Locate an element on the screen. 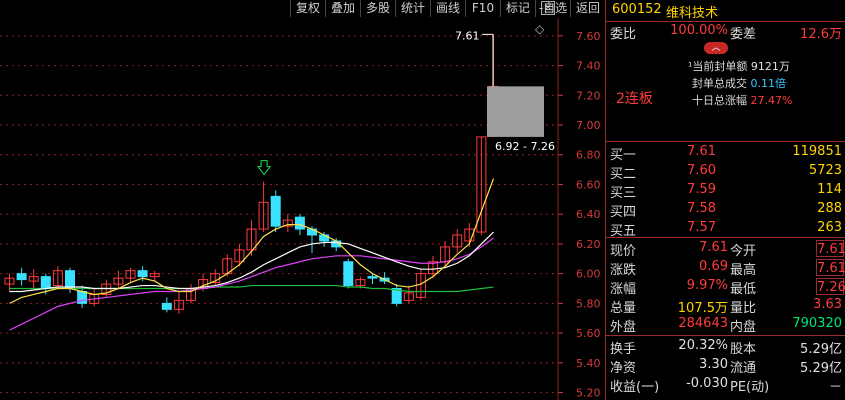  buy-level-price: 7.58 is located at coordinates (701, 208).